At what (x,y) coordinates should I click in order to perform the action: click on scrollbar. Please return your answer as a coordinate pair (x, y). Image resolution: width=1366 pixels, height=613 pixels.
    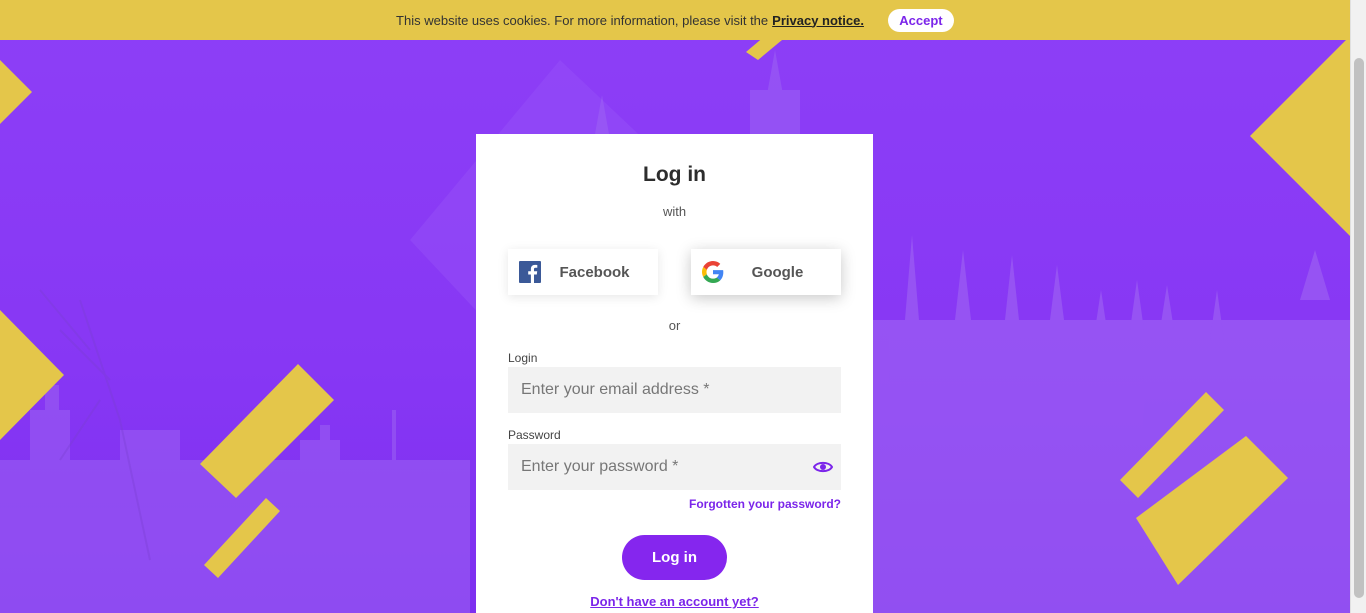
    Looking at the image, I should click on (1358, 306).